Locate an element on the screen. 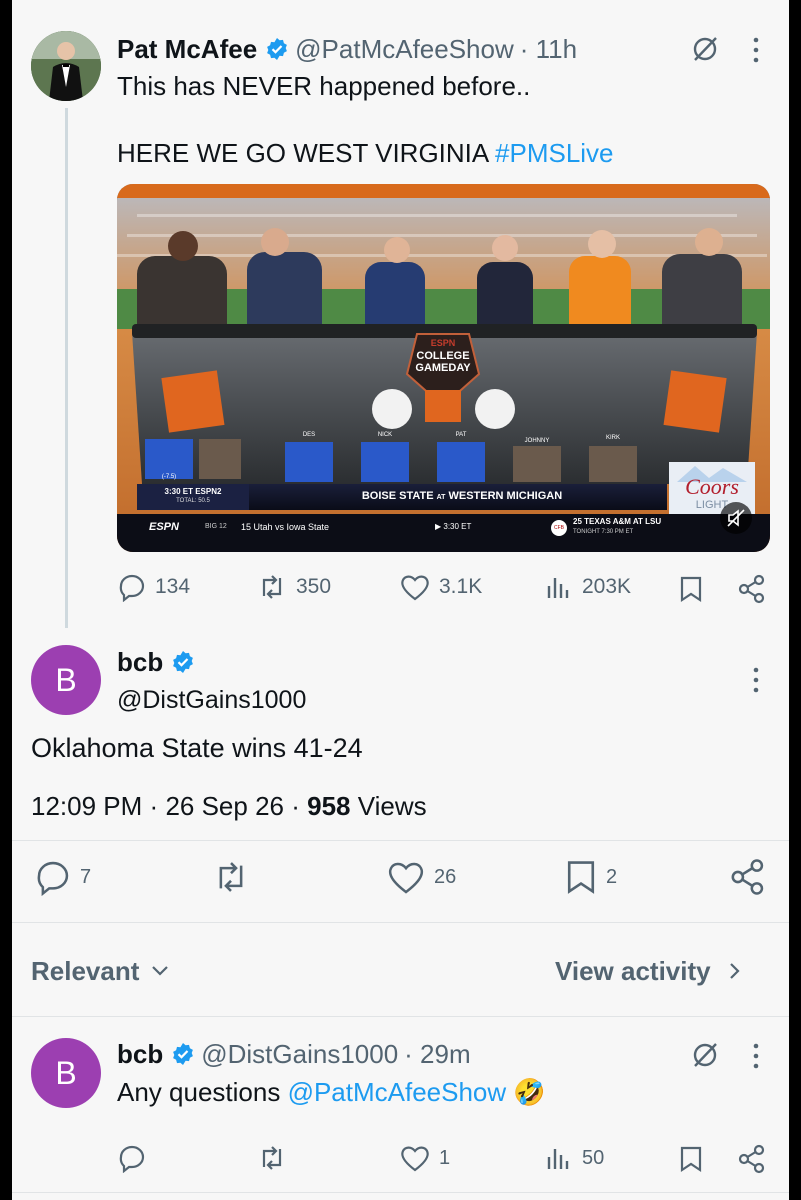 The image size is (801, 1200). reply-handle: @DistGains1000 is located at coordinates (299, 1054).